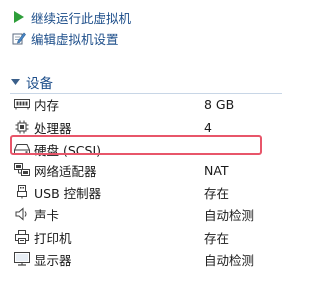 The height and width of the screenshot is (291, 320). Describe the element at coordinates (47, 215) in the screenshot. I see `device-name: 声卡` at that location.